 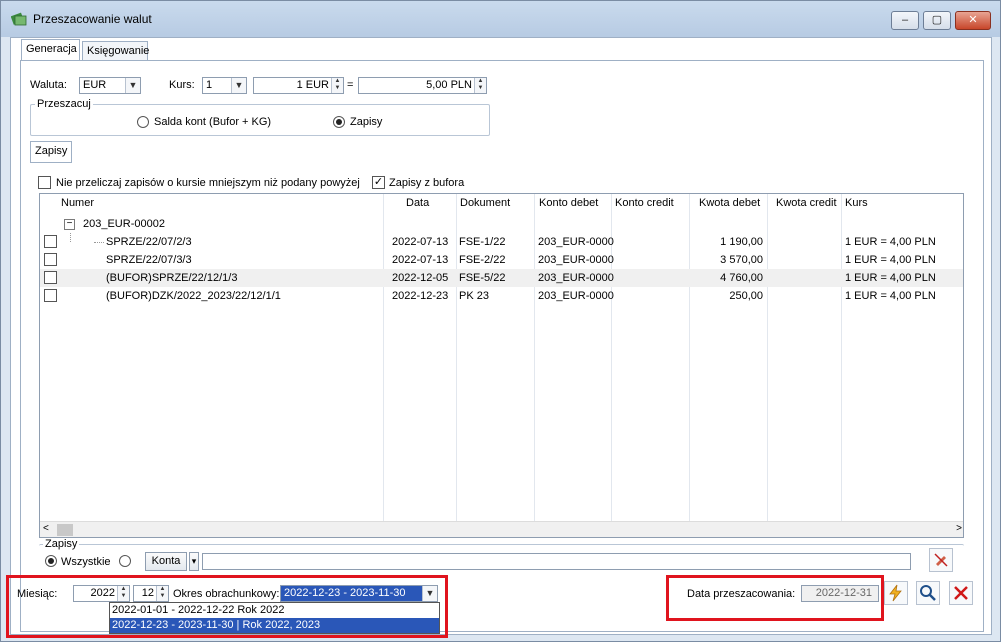 I want to click on cell-data: 2022-12-05, so click(x=420, y=278).